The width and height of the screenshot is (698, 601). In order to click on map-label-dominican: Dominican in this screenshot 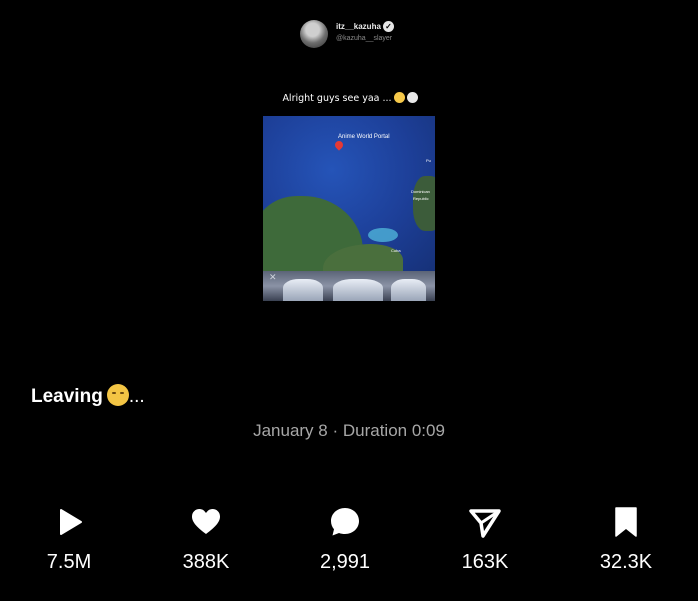, I will do `click(420, 191)`.